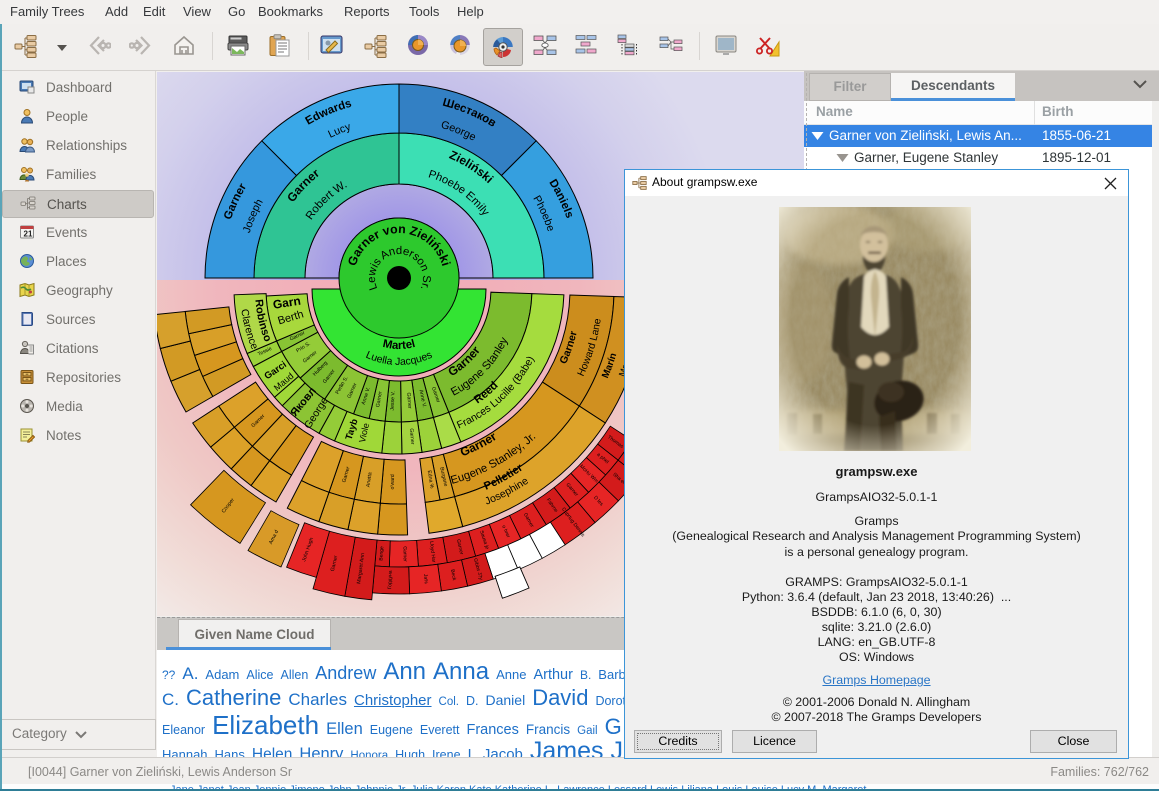 This screenshot has width=1159, height=791. I want to click on svg-text: Jesse V., so click(393, 401).